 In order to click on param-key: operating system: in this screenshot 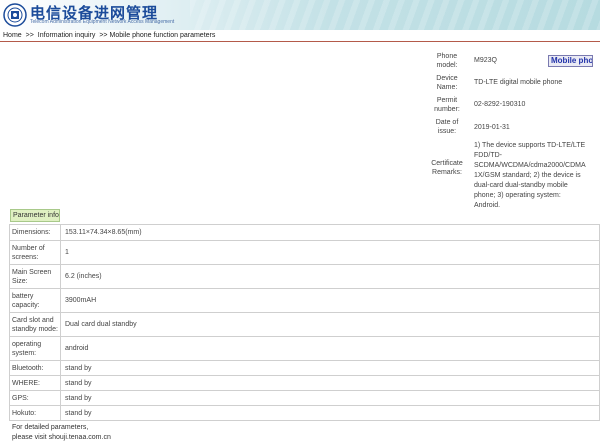, I will do `click(35, 348)`.